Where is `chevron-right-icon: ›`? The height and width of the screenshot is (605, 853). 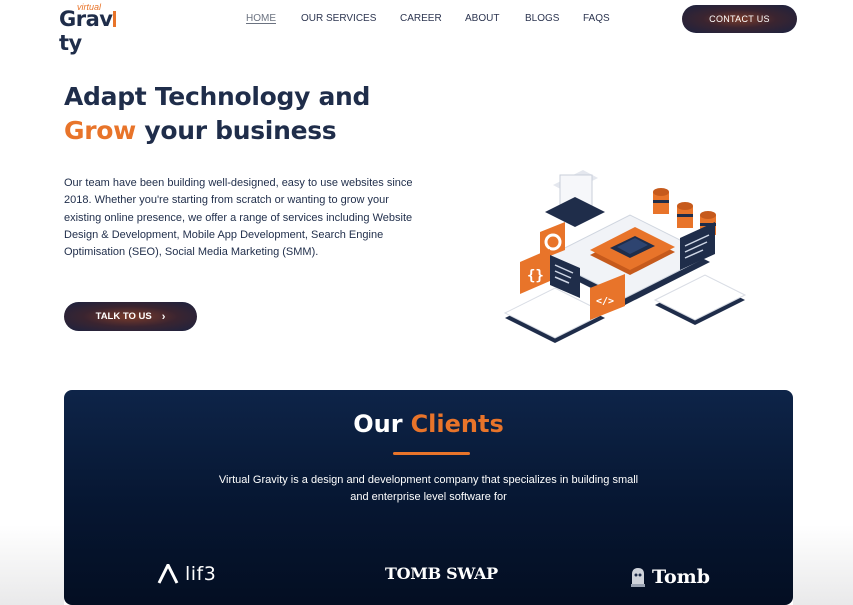 chevron-right-icon: › is located at coordinates (163, 316).